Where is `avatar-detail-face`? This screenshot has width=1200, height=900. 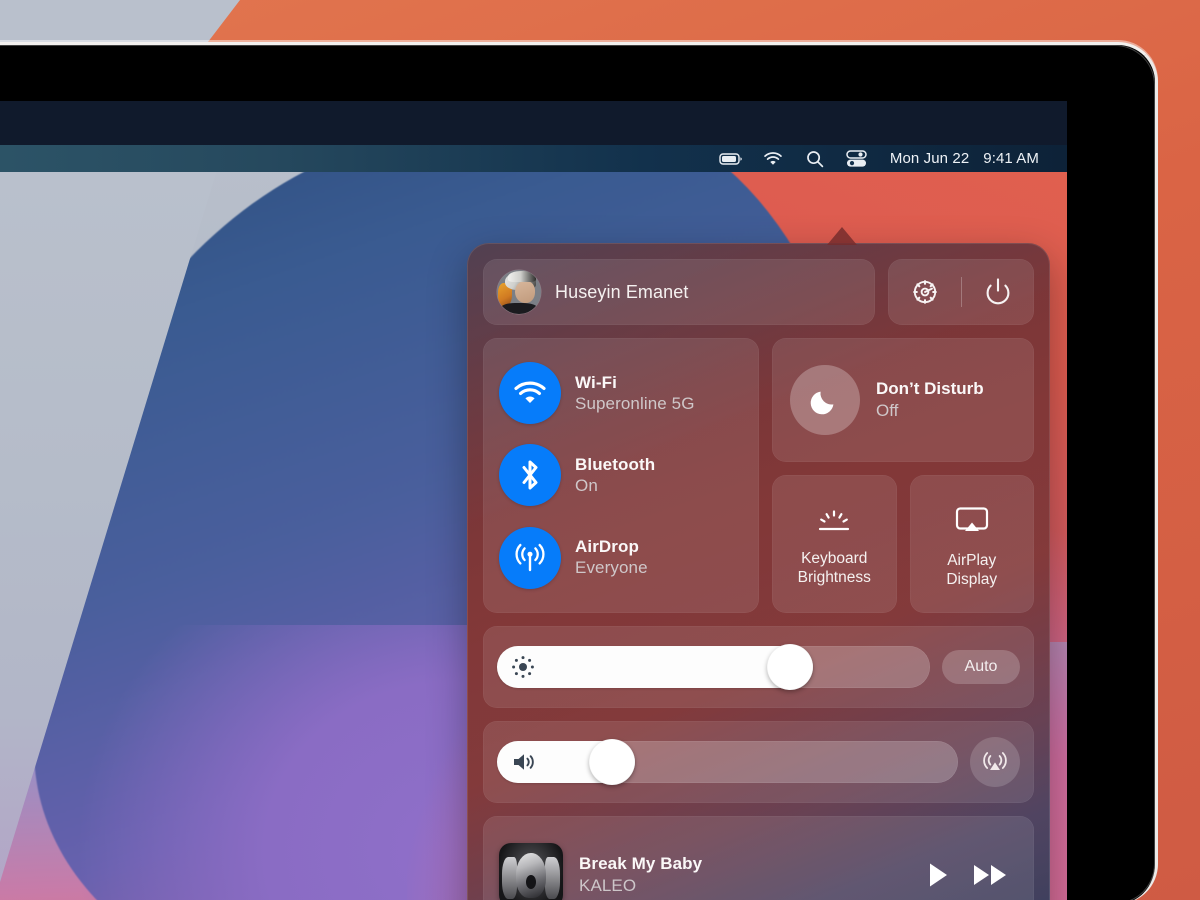
avatar-detail-face is located at coordinates (524, 292).